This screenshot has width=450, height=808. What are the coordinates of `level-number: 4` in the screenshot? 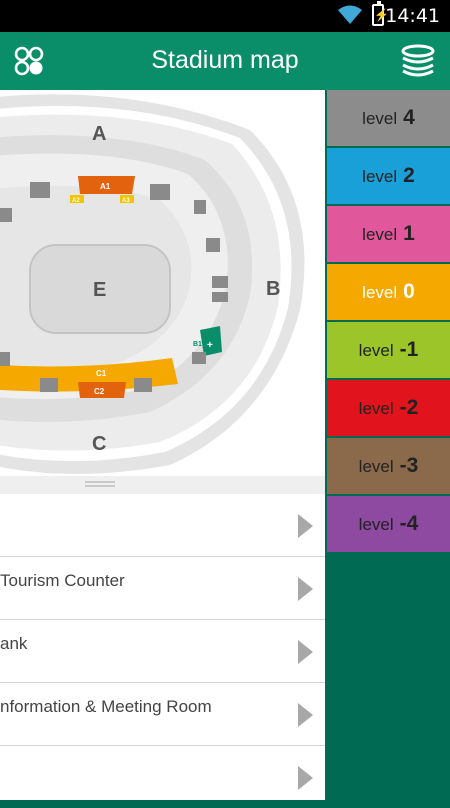 It's located at (409, 117).